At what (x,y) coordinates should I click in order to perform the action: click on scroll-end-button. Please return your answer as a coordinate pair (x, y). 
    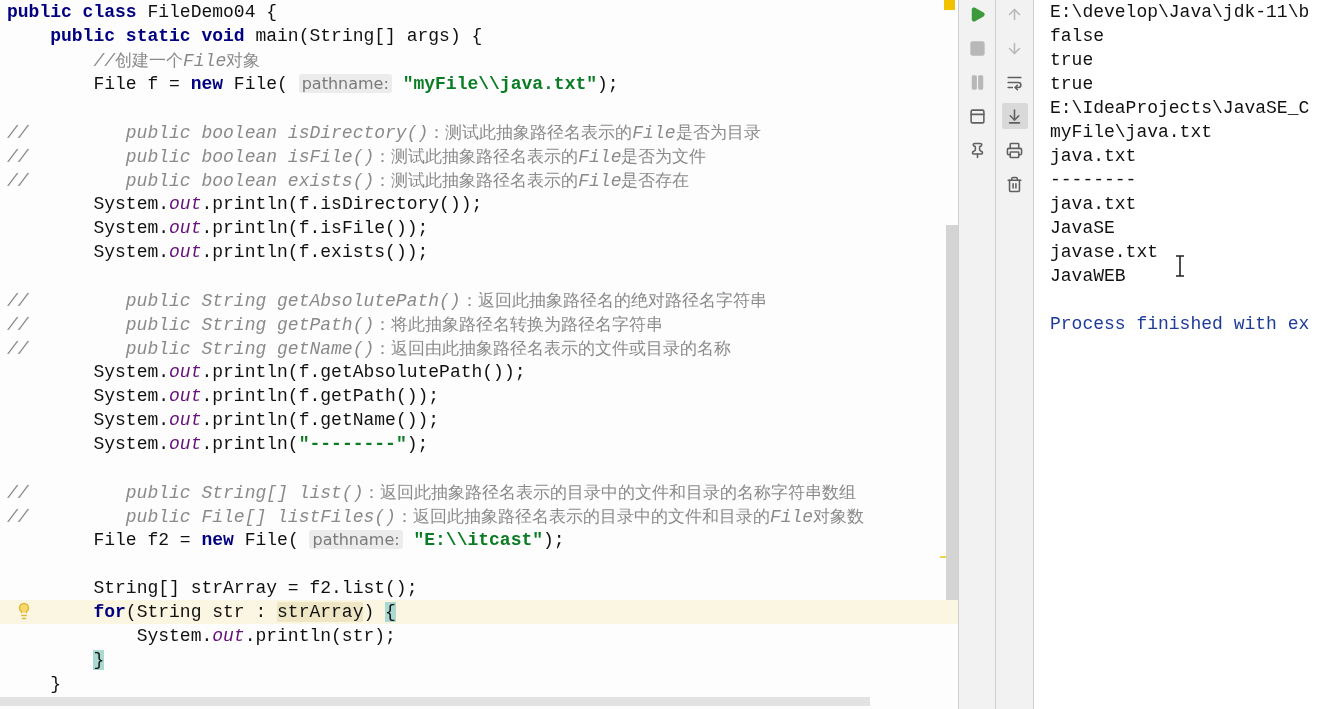
    Looking at the image, I should click on (1014, 116).